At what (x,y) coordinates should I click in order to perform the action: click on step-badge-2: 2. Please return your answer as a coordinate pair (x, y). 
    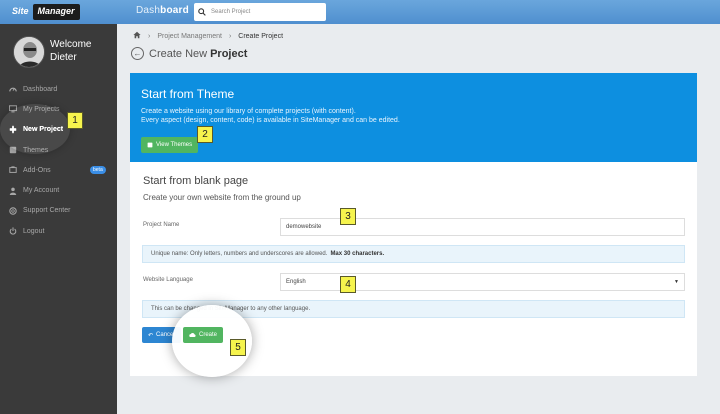
    Looking at the image, I should click on (205, 134).